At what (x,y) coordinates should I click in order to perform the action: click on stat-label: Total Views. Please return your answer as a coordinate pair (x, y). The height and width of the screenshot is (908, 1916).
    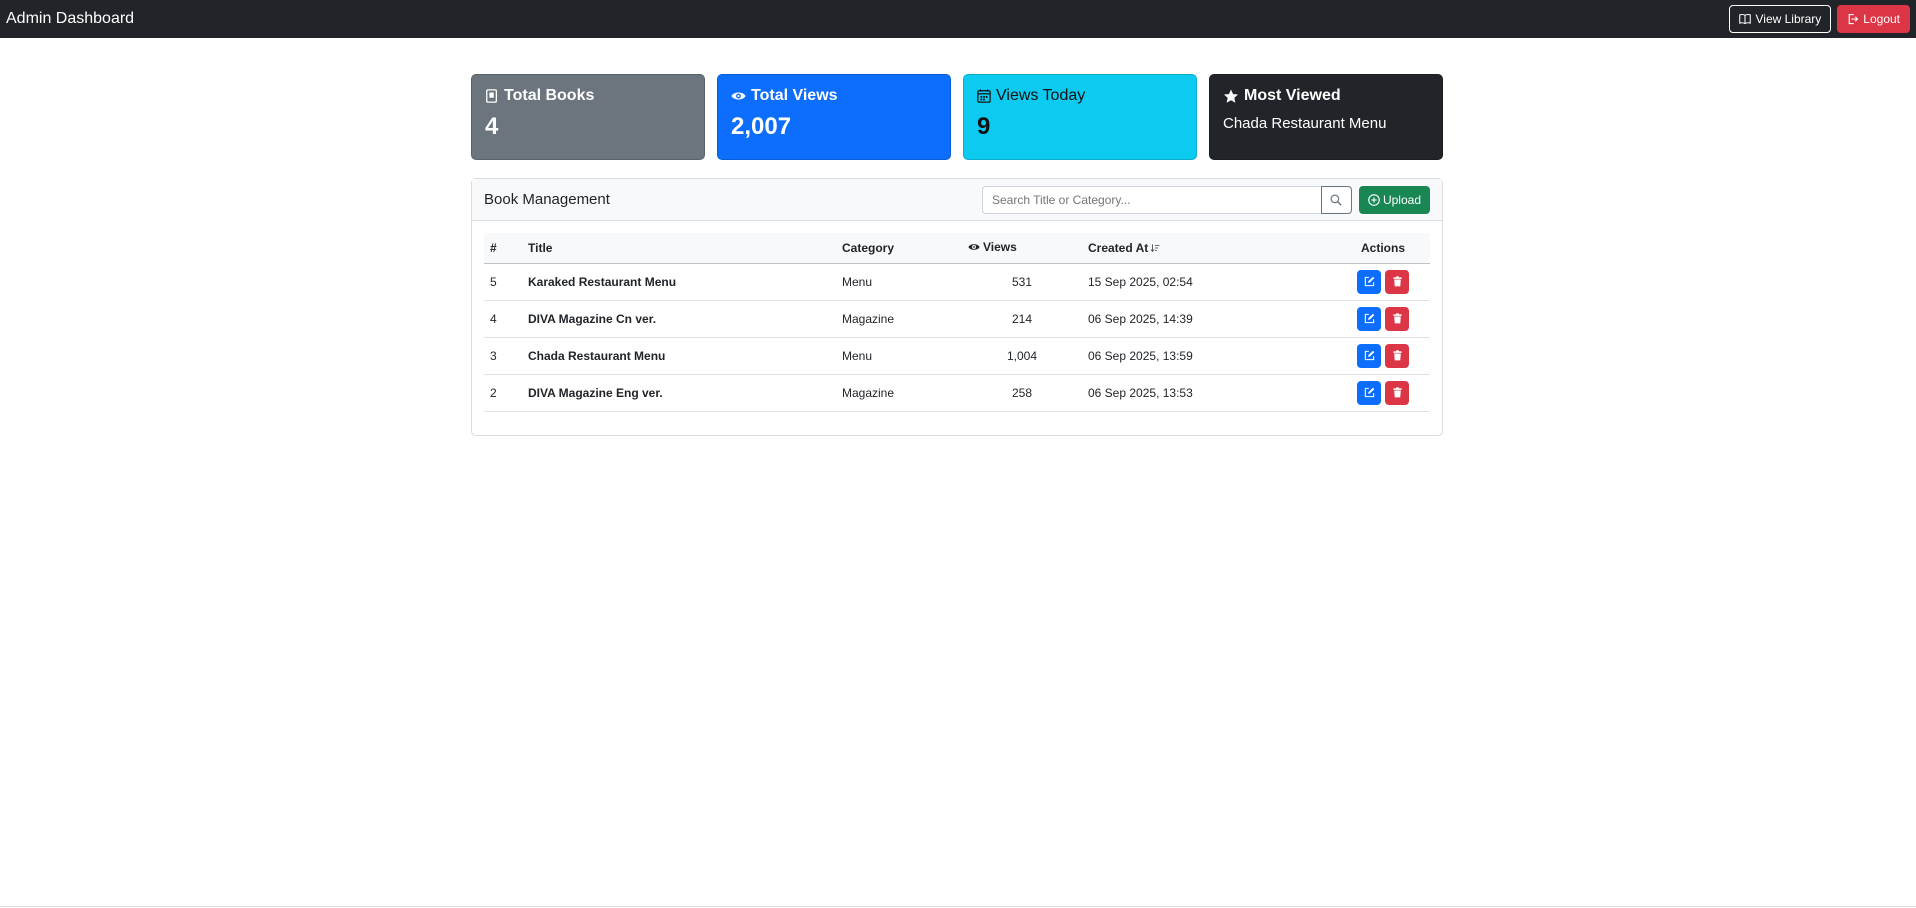
    Looking at the image, I should click on (794, 95).